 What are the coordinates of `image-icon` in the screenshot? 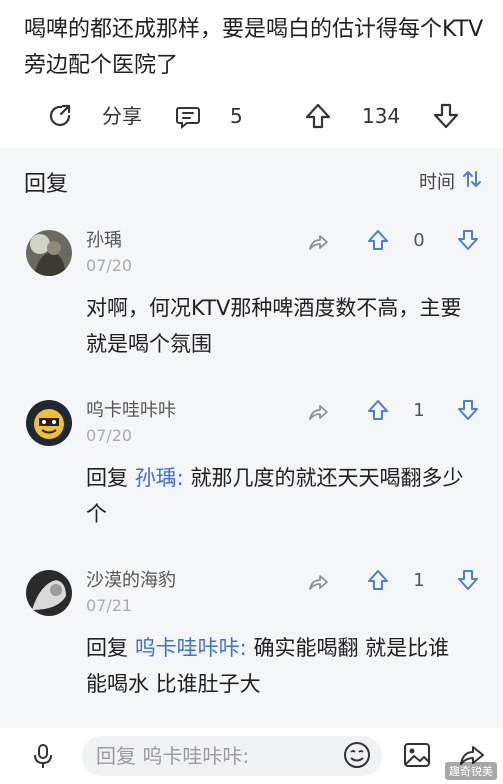 It's located at (417, 755).